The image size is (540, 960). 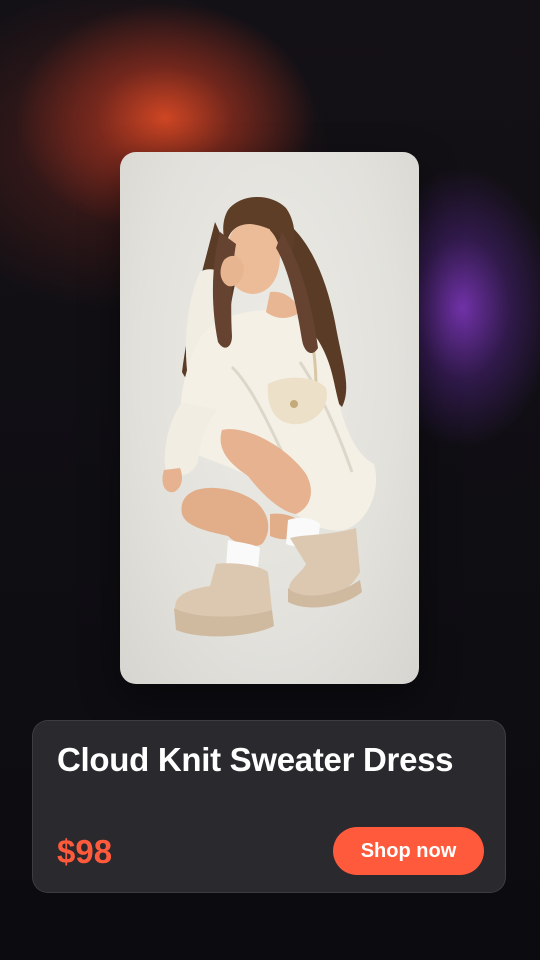 I want to click on product-price: $98, so click(x=85, y=851).